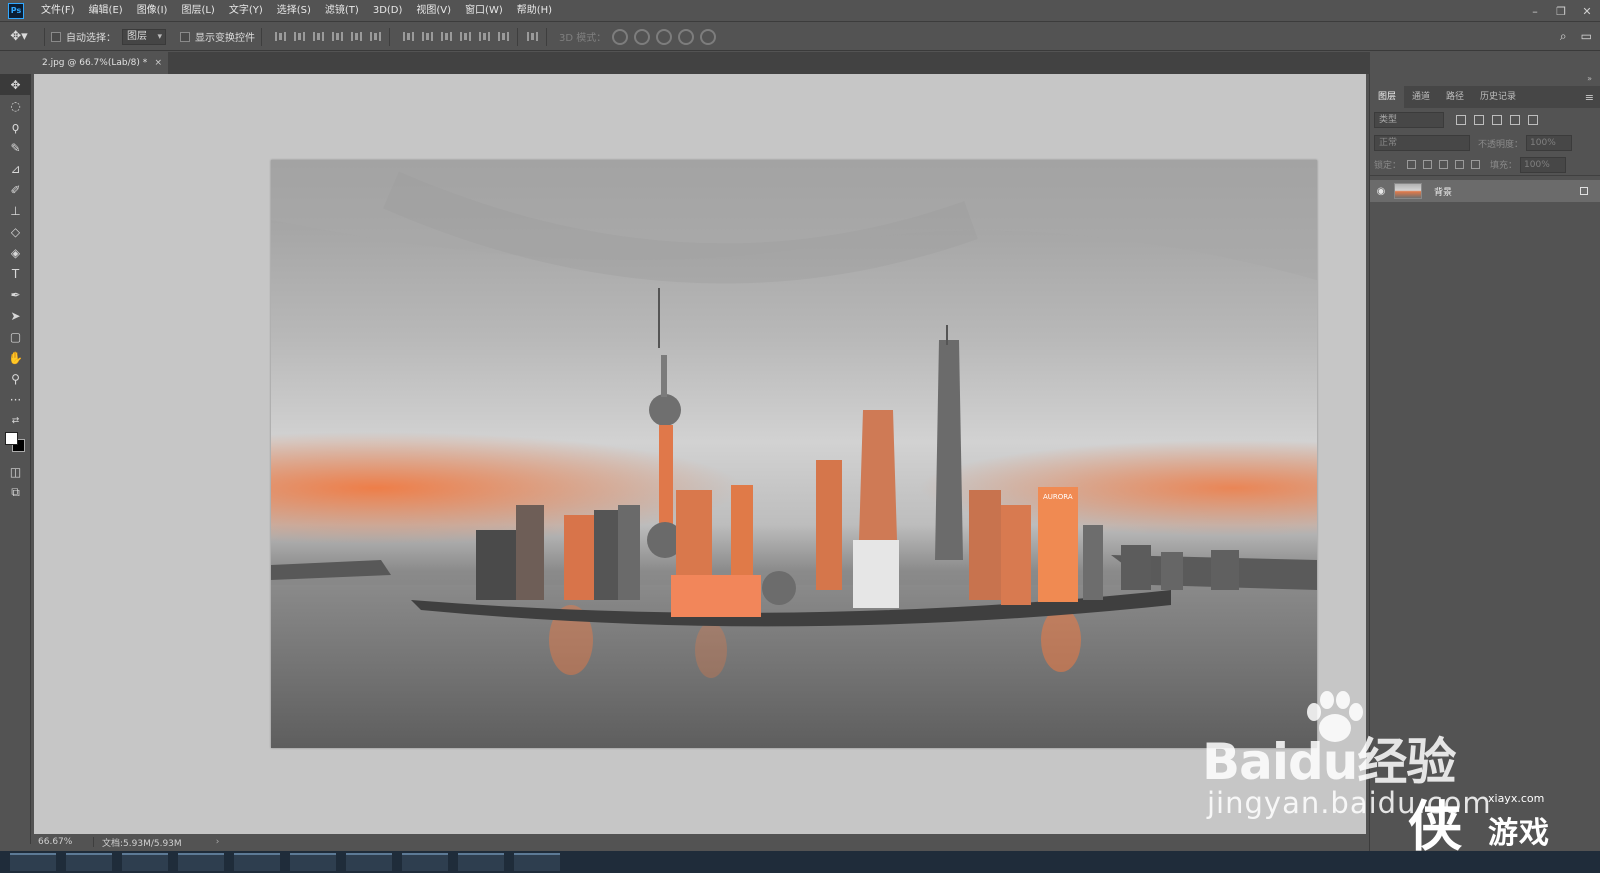  I want to click on distribute-right-icon, so click(503, 37).